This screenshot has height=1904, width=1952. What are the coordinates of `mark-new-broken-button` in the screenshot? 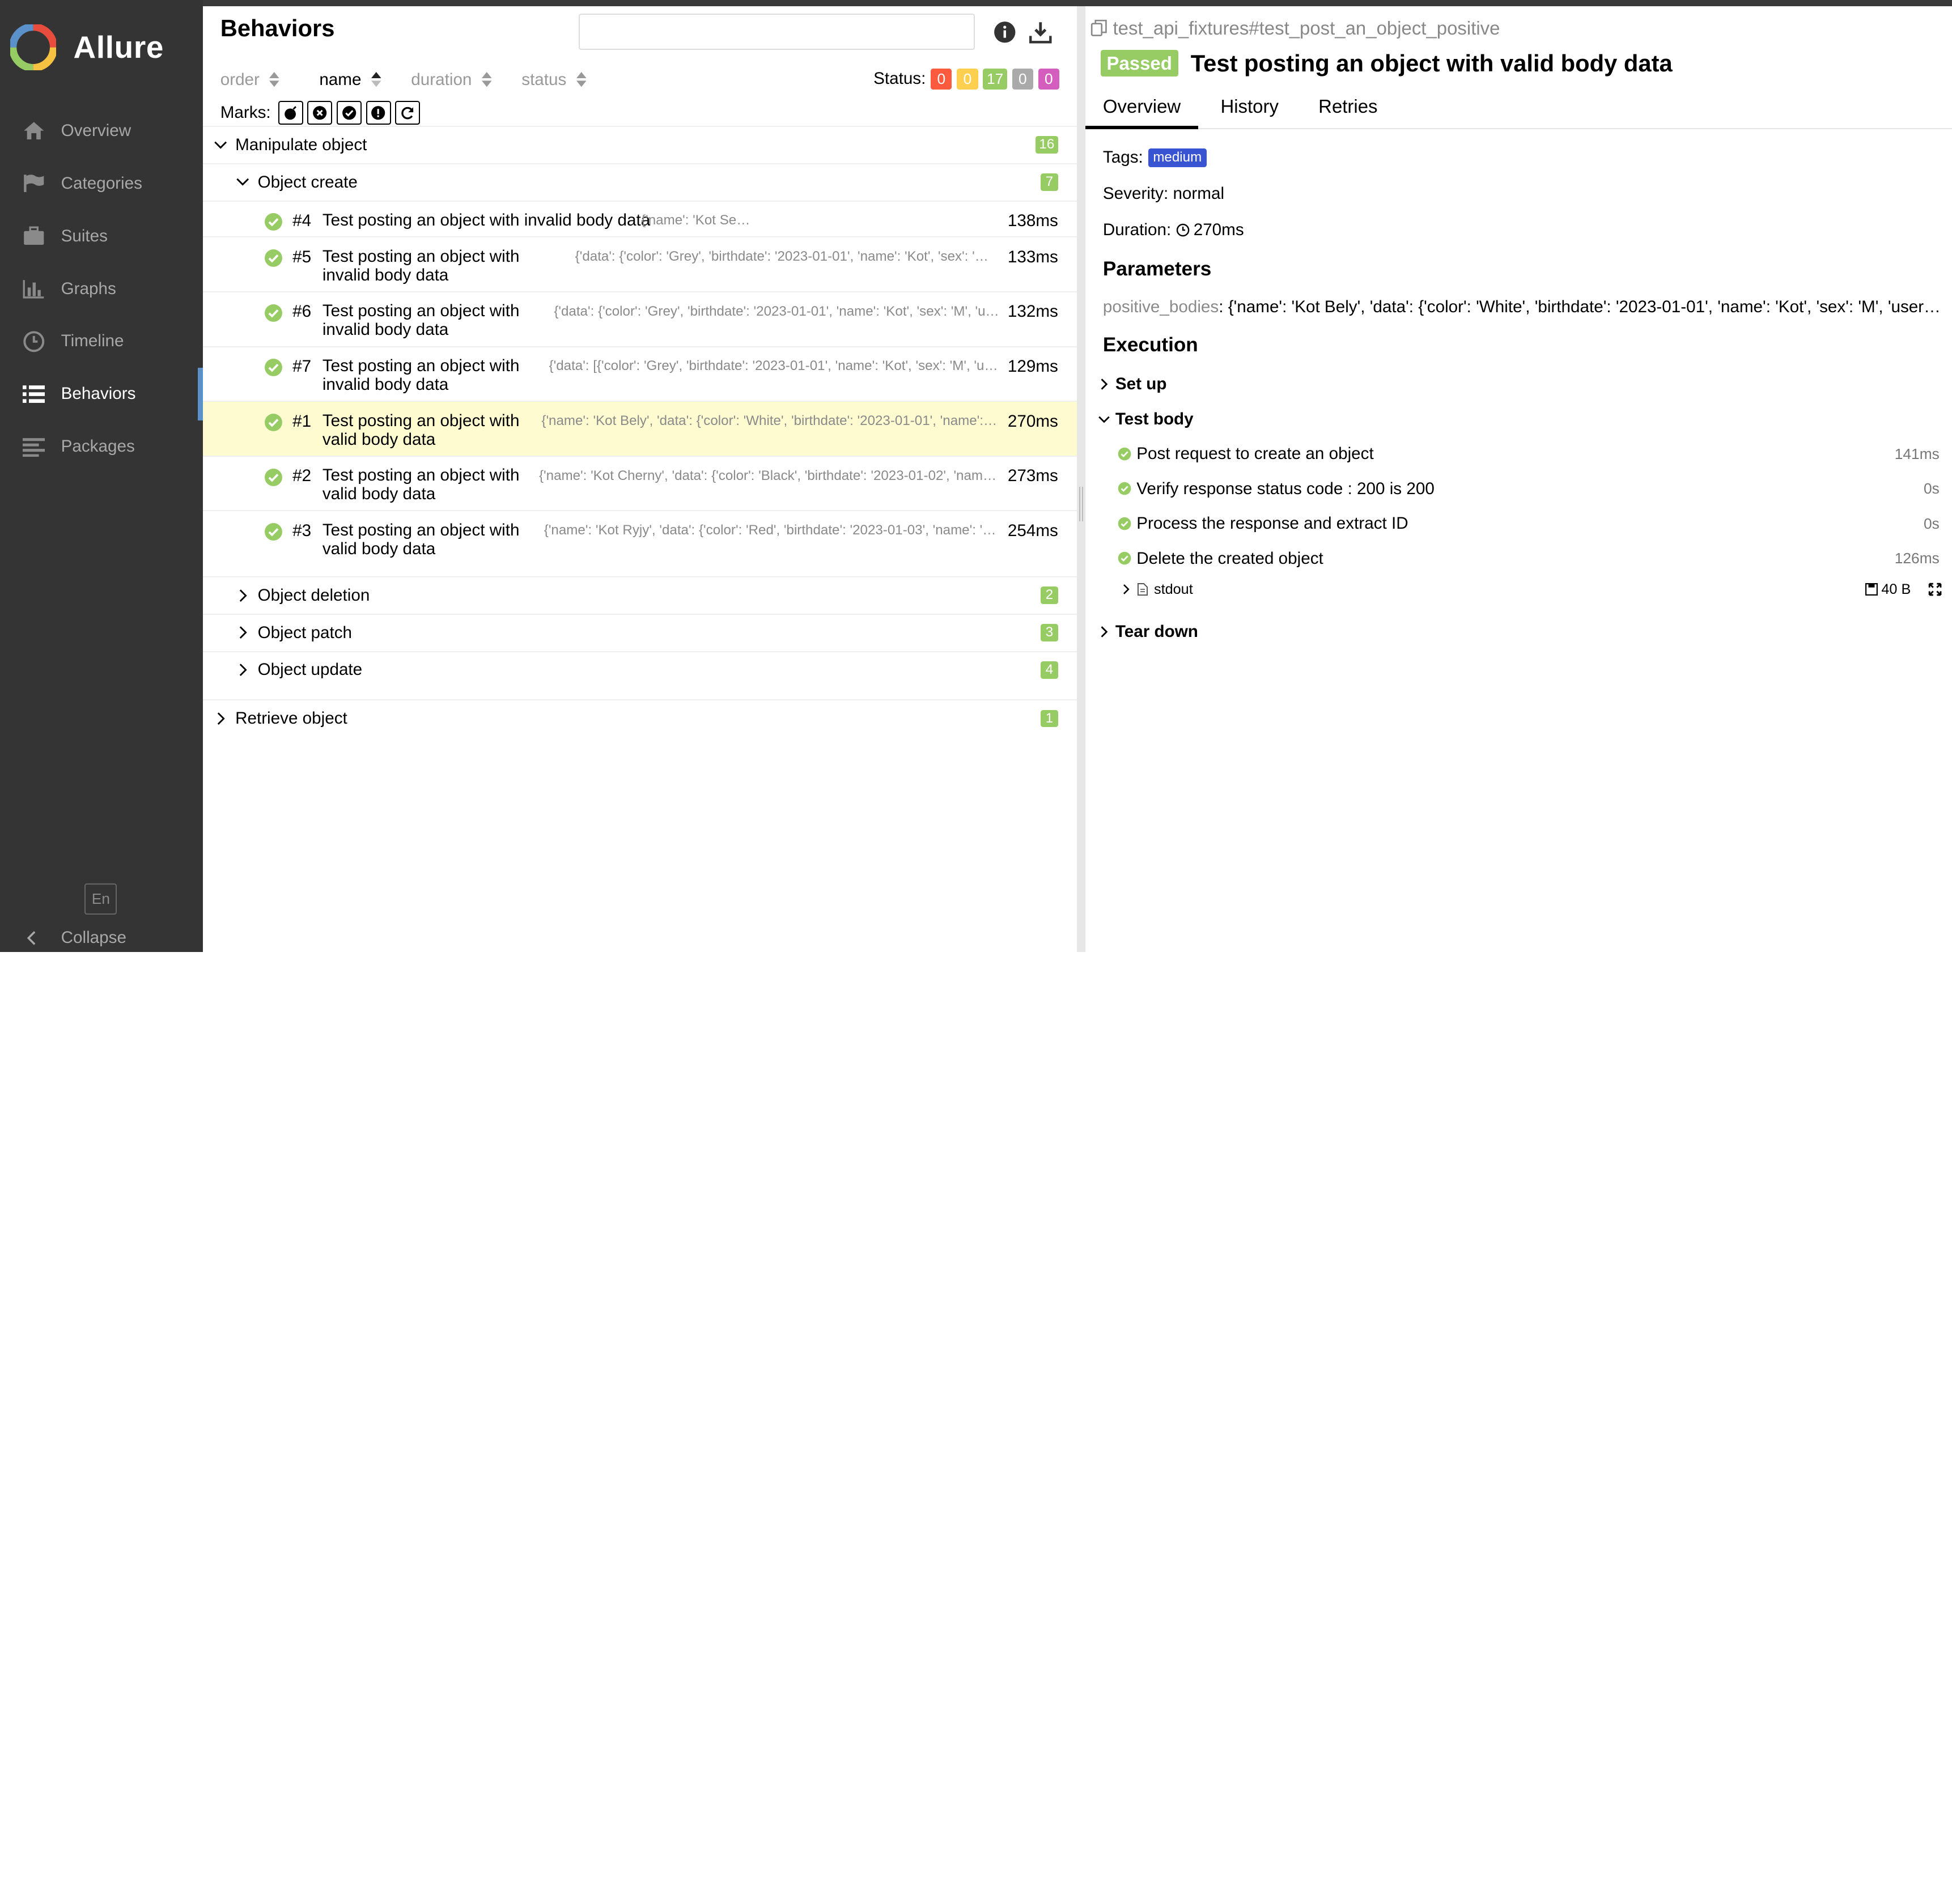 It's located at (378, 112).